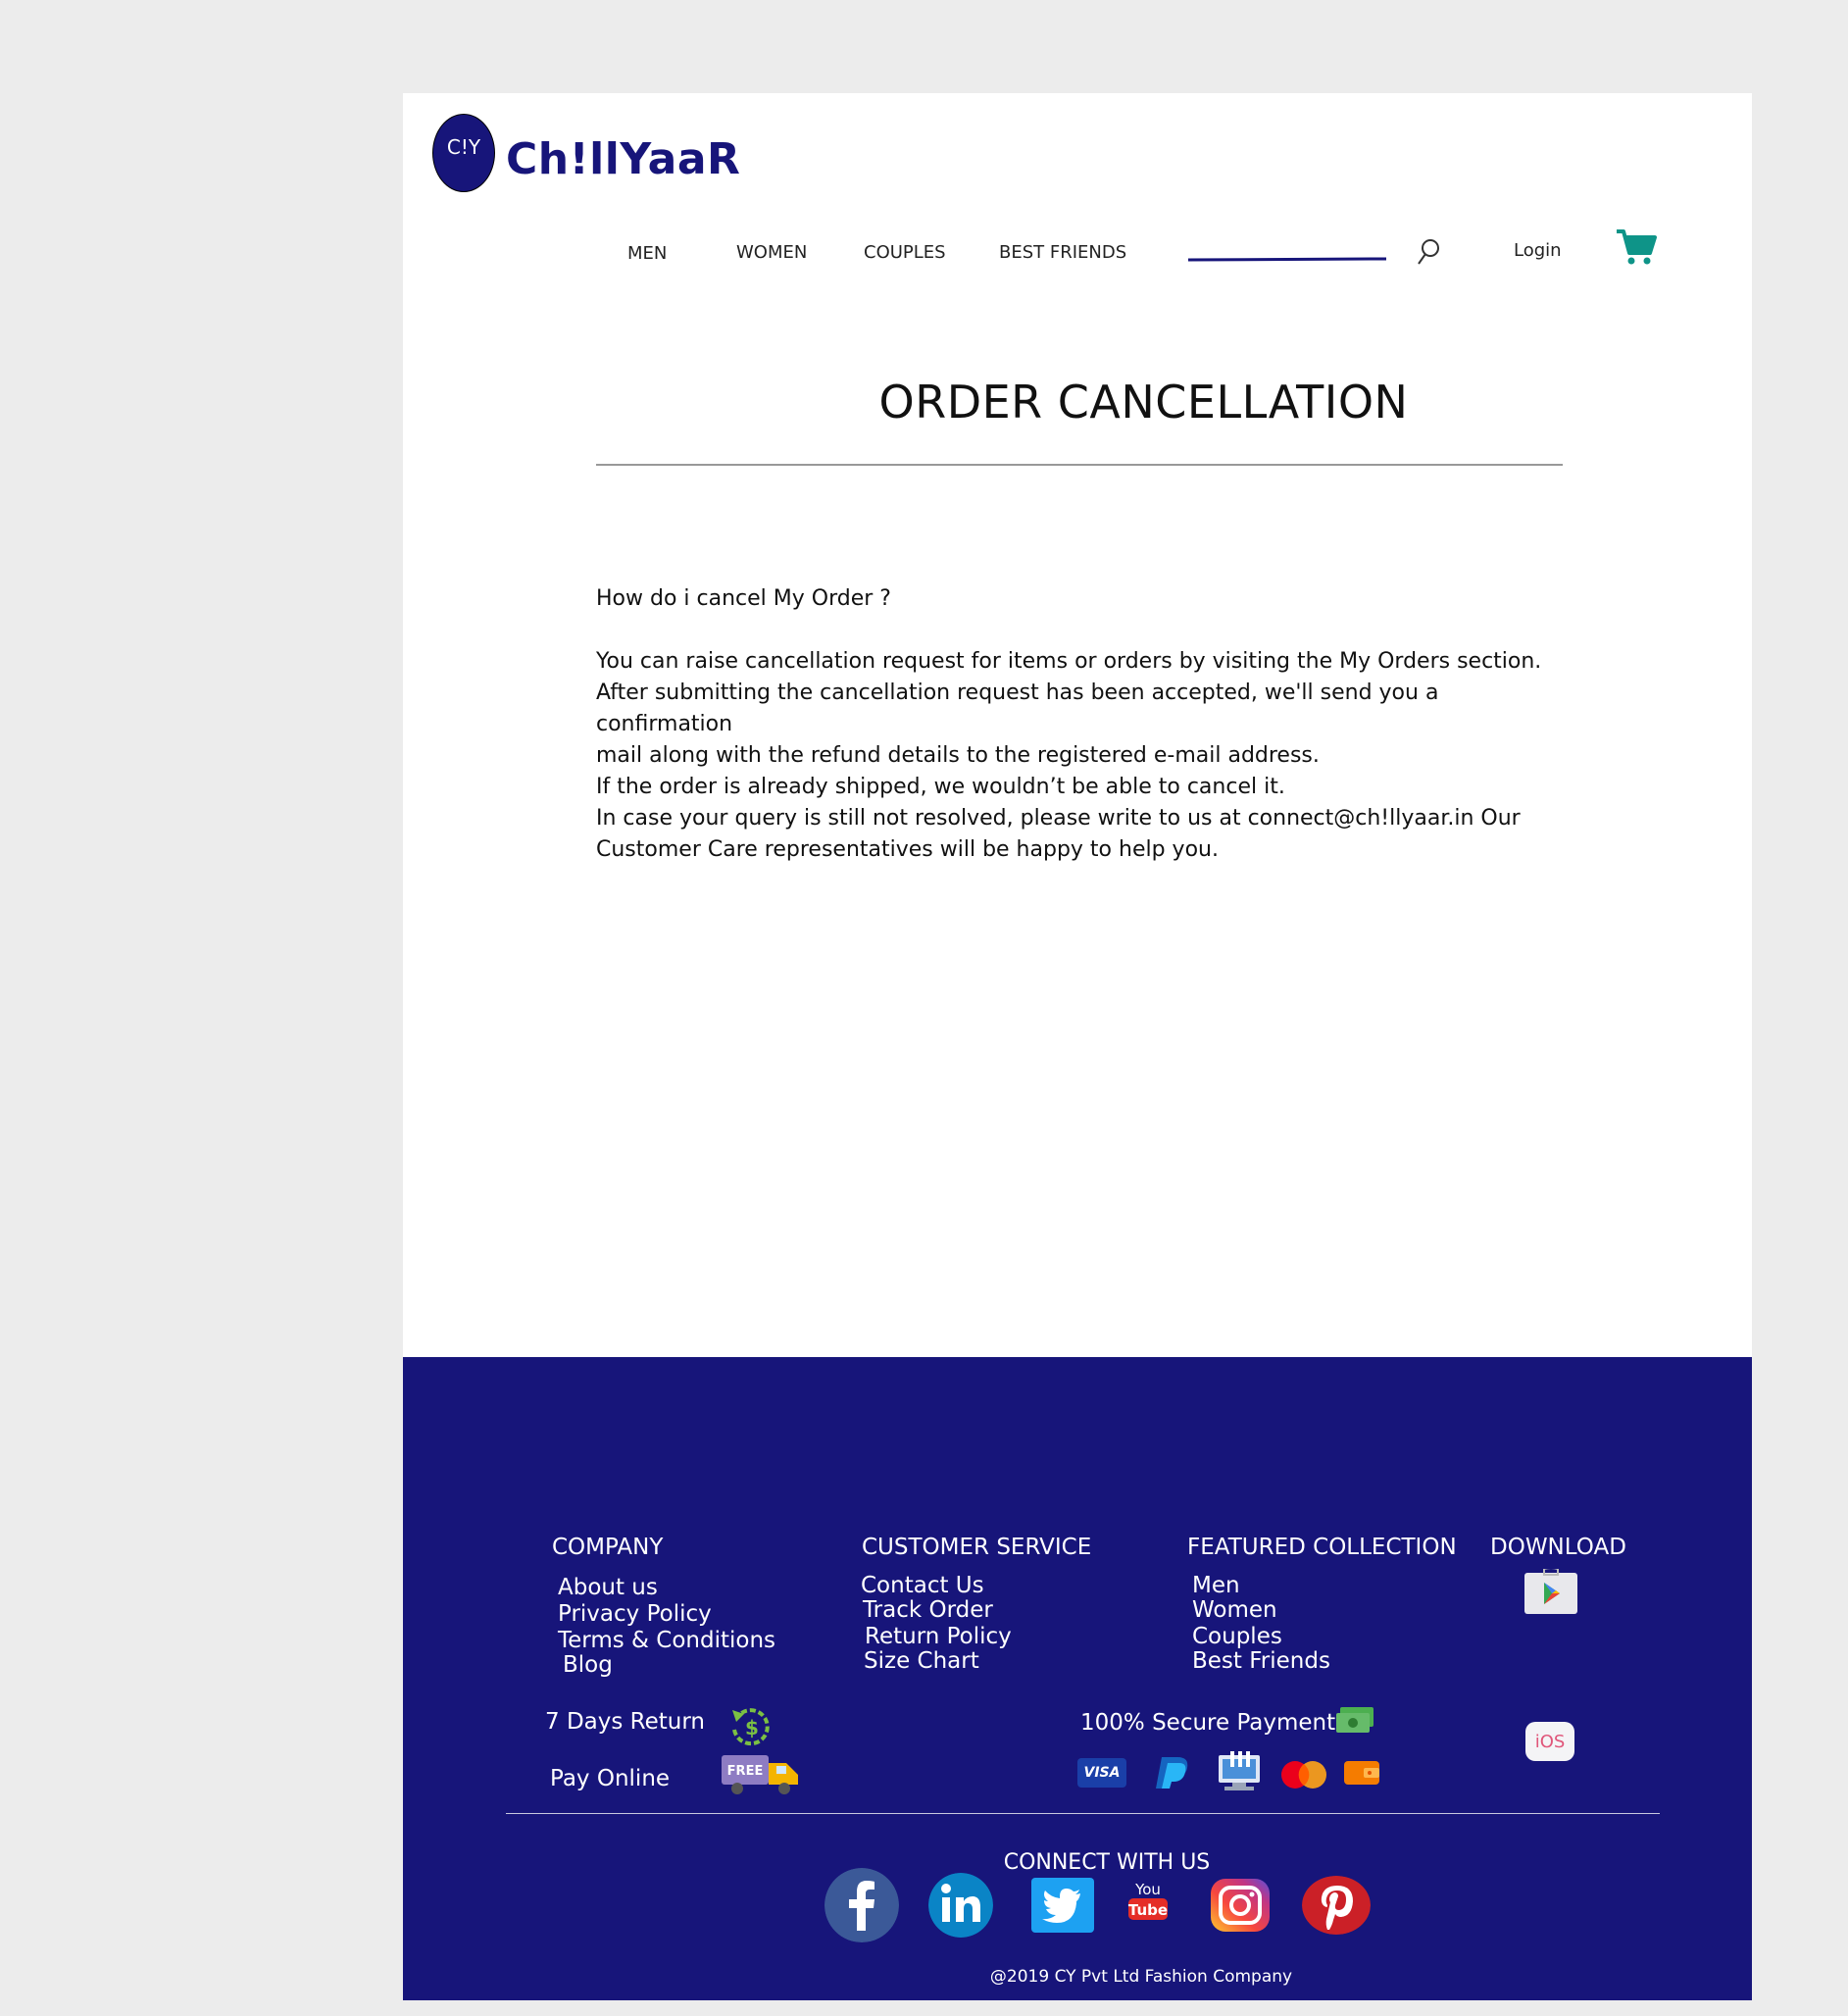  I want to click on app-store-ios-icon: iOS, so click(1549, 1741).